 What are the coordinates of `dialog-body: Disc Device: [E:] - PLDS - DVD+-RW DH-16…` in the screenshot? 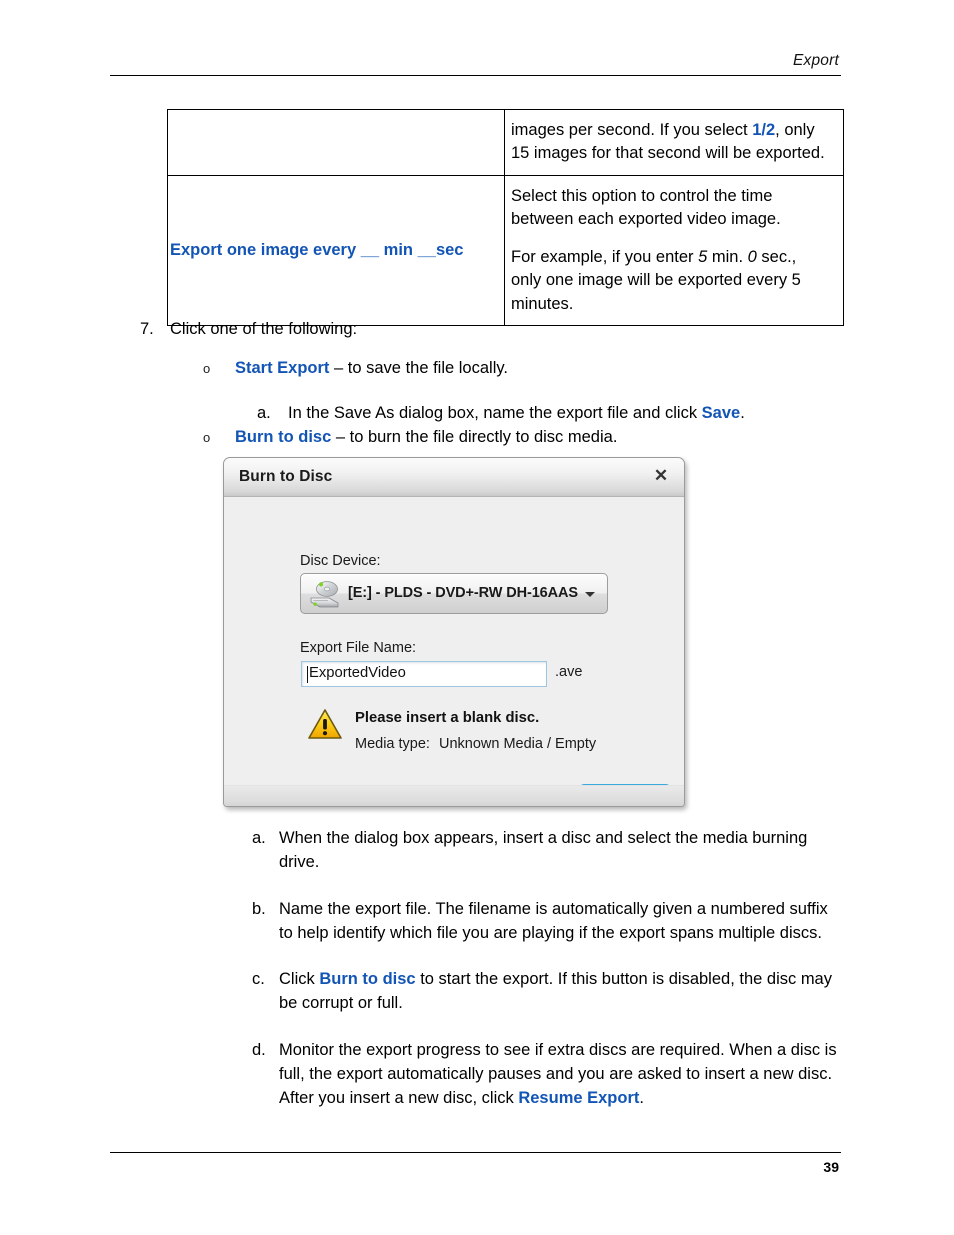 It's located at (454, 651).